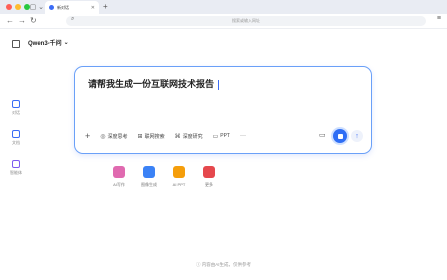 This screenshot has width=447, height=280. Describe the element at coordinates (103, 136) in the screenshot. I see `brain-icon: ◎` at that location.